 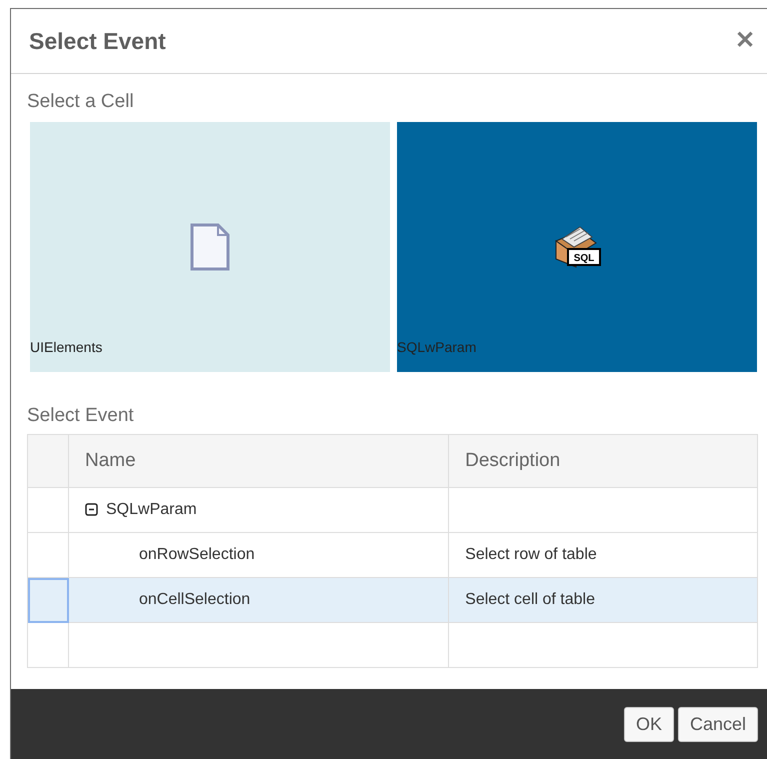 I want to click on column-header: Name, so click(x=258, y=461).